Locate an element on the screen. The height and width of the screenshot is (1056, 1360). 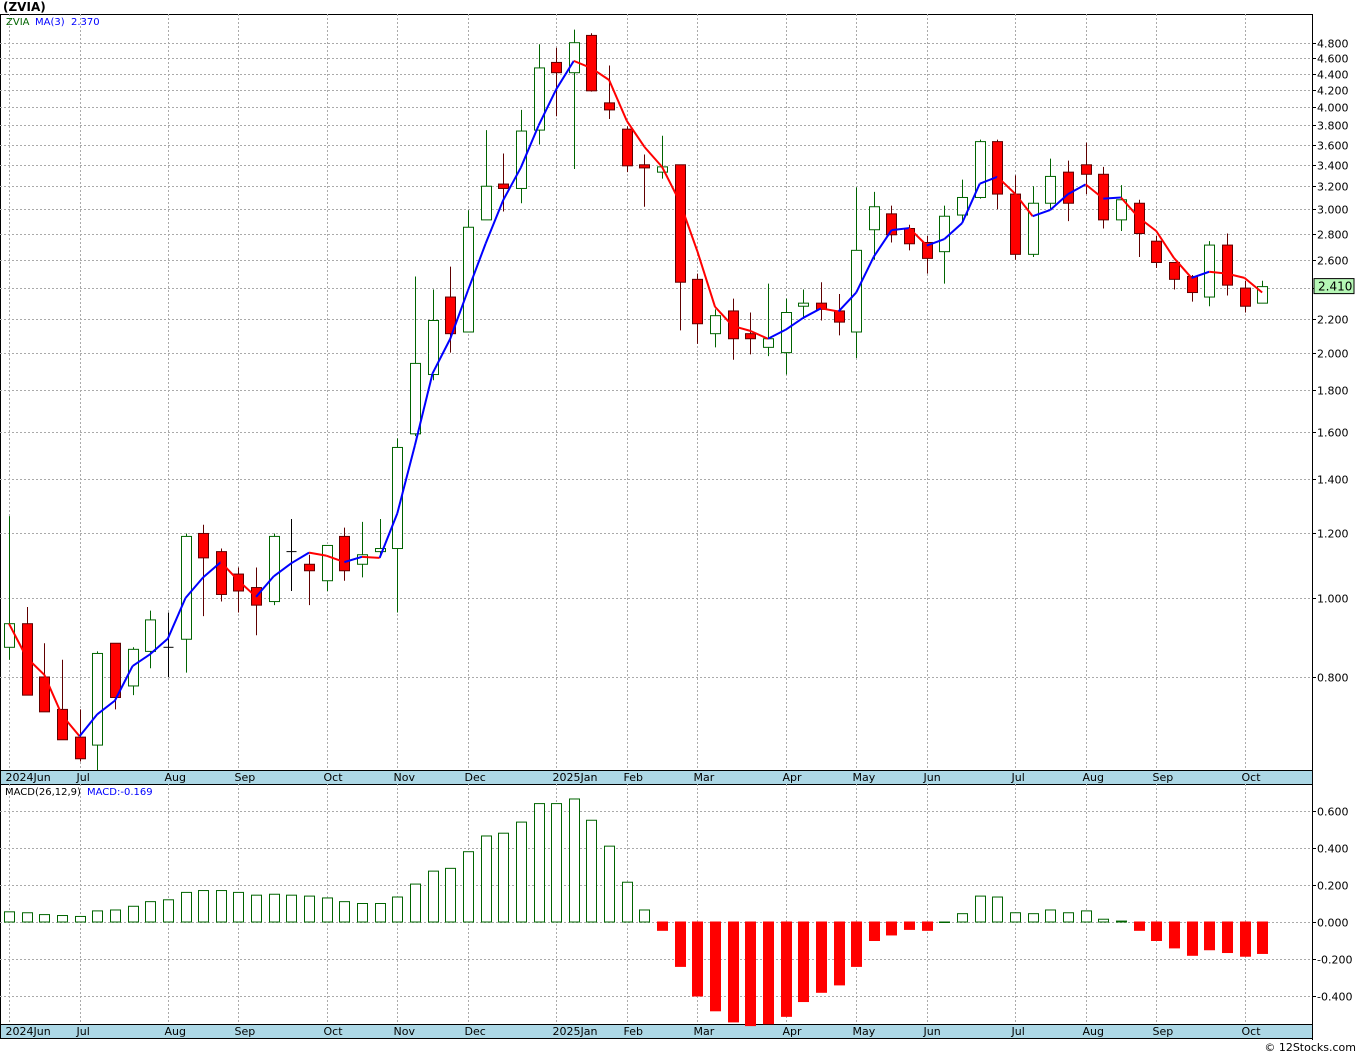
x-tick-label: Oct is located at coordinates (1252, 777).